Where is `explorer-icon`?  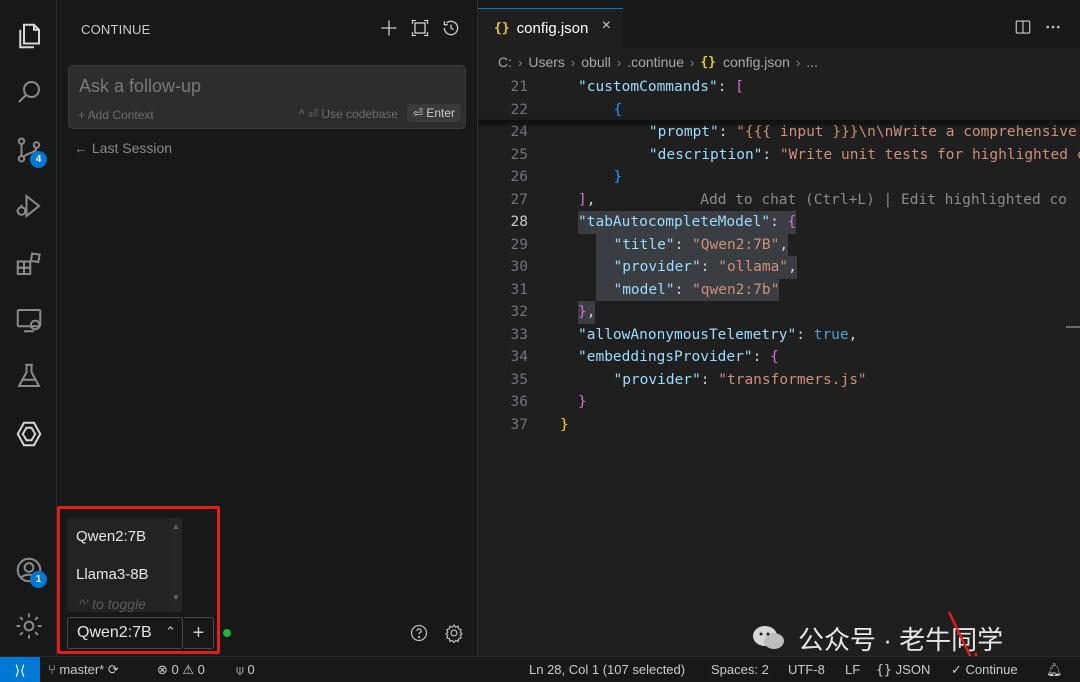 explorer-icon is located at coordinates (29, 36).